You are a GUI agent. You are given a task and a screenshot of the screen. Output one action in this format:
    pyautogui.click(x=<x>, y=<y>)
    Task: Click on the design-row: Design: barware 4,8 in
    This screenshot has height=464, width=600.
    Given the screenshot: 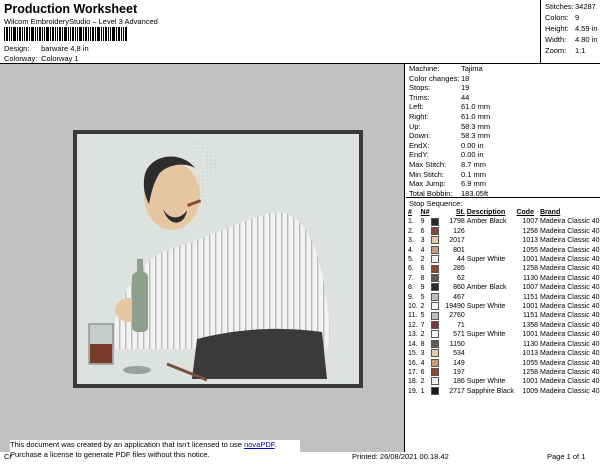 What is the action you would take?
    pyautogui.click(x=46, y=48)
    